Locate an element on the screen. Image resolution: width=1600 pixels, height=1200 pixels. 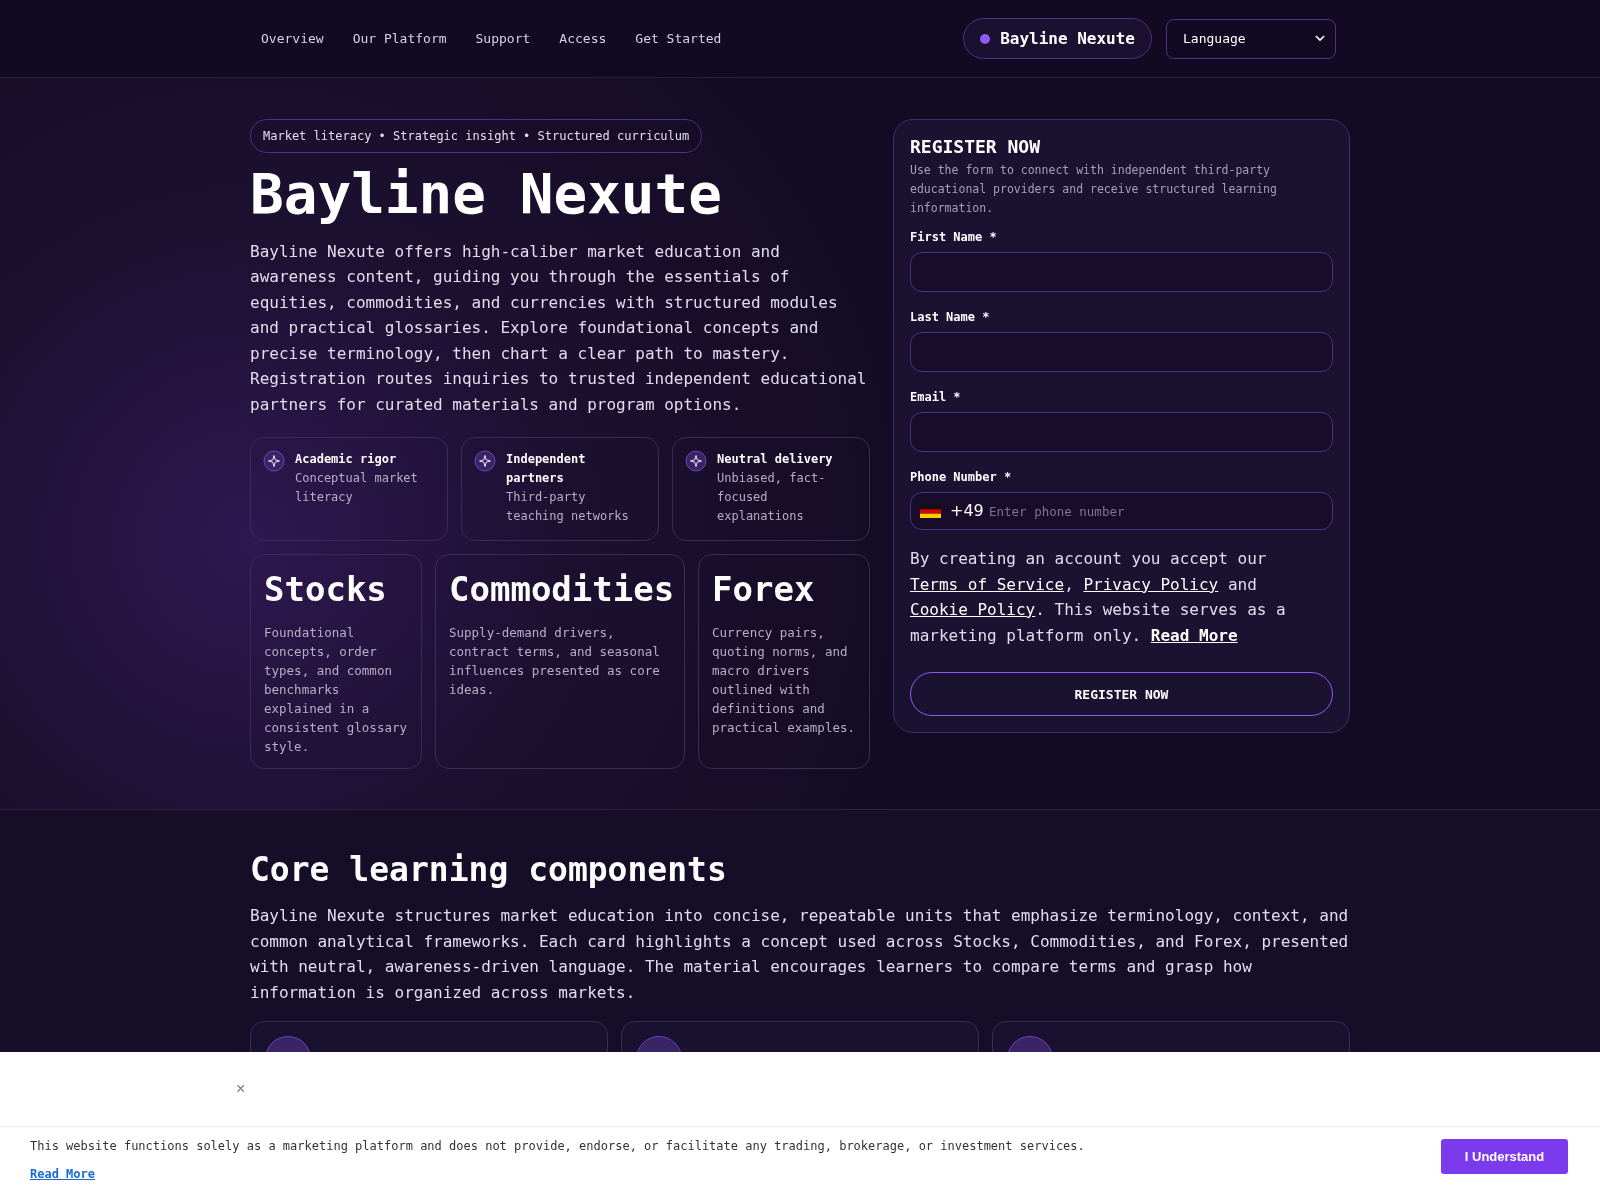
form-title: REGISTER NOW is located at coordinates (976, 146).